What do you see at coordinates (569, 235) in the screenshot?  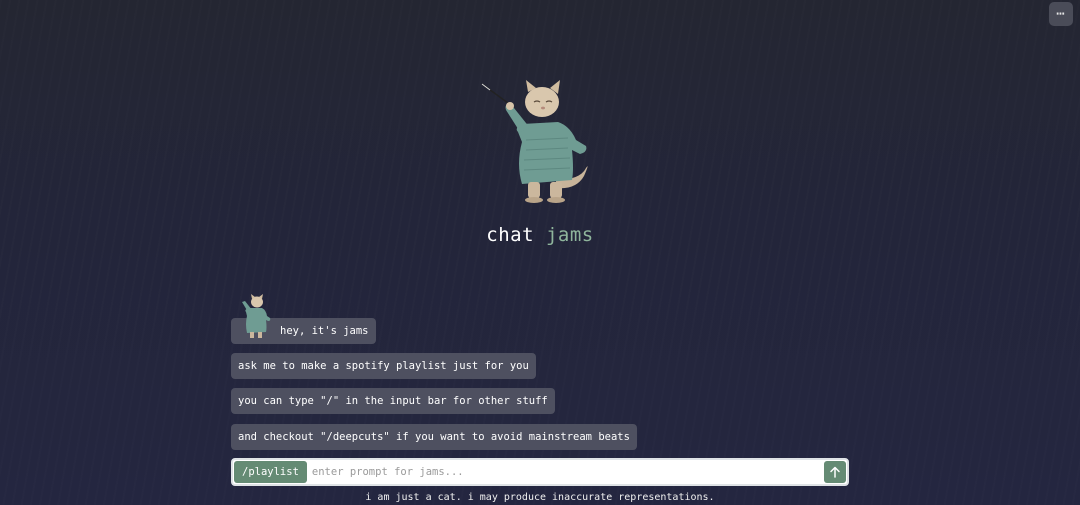 I see `app-title-jams: jams` at bounding box center [569, 235].